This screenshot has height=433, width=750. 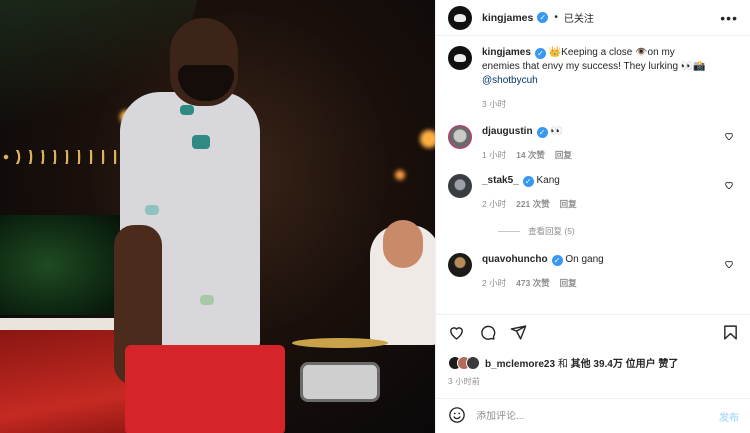 What do you see at coordinates (730, 334) in the screenshot?
I see `bookmark-icon` at bounding box center [730, 334].